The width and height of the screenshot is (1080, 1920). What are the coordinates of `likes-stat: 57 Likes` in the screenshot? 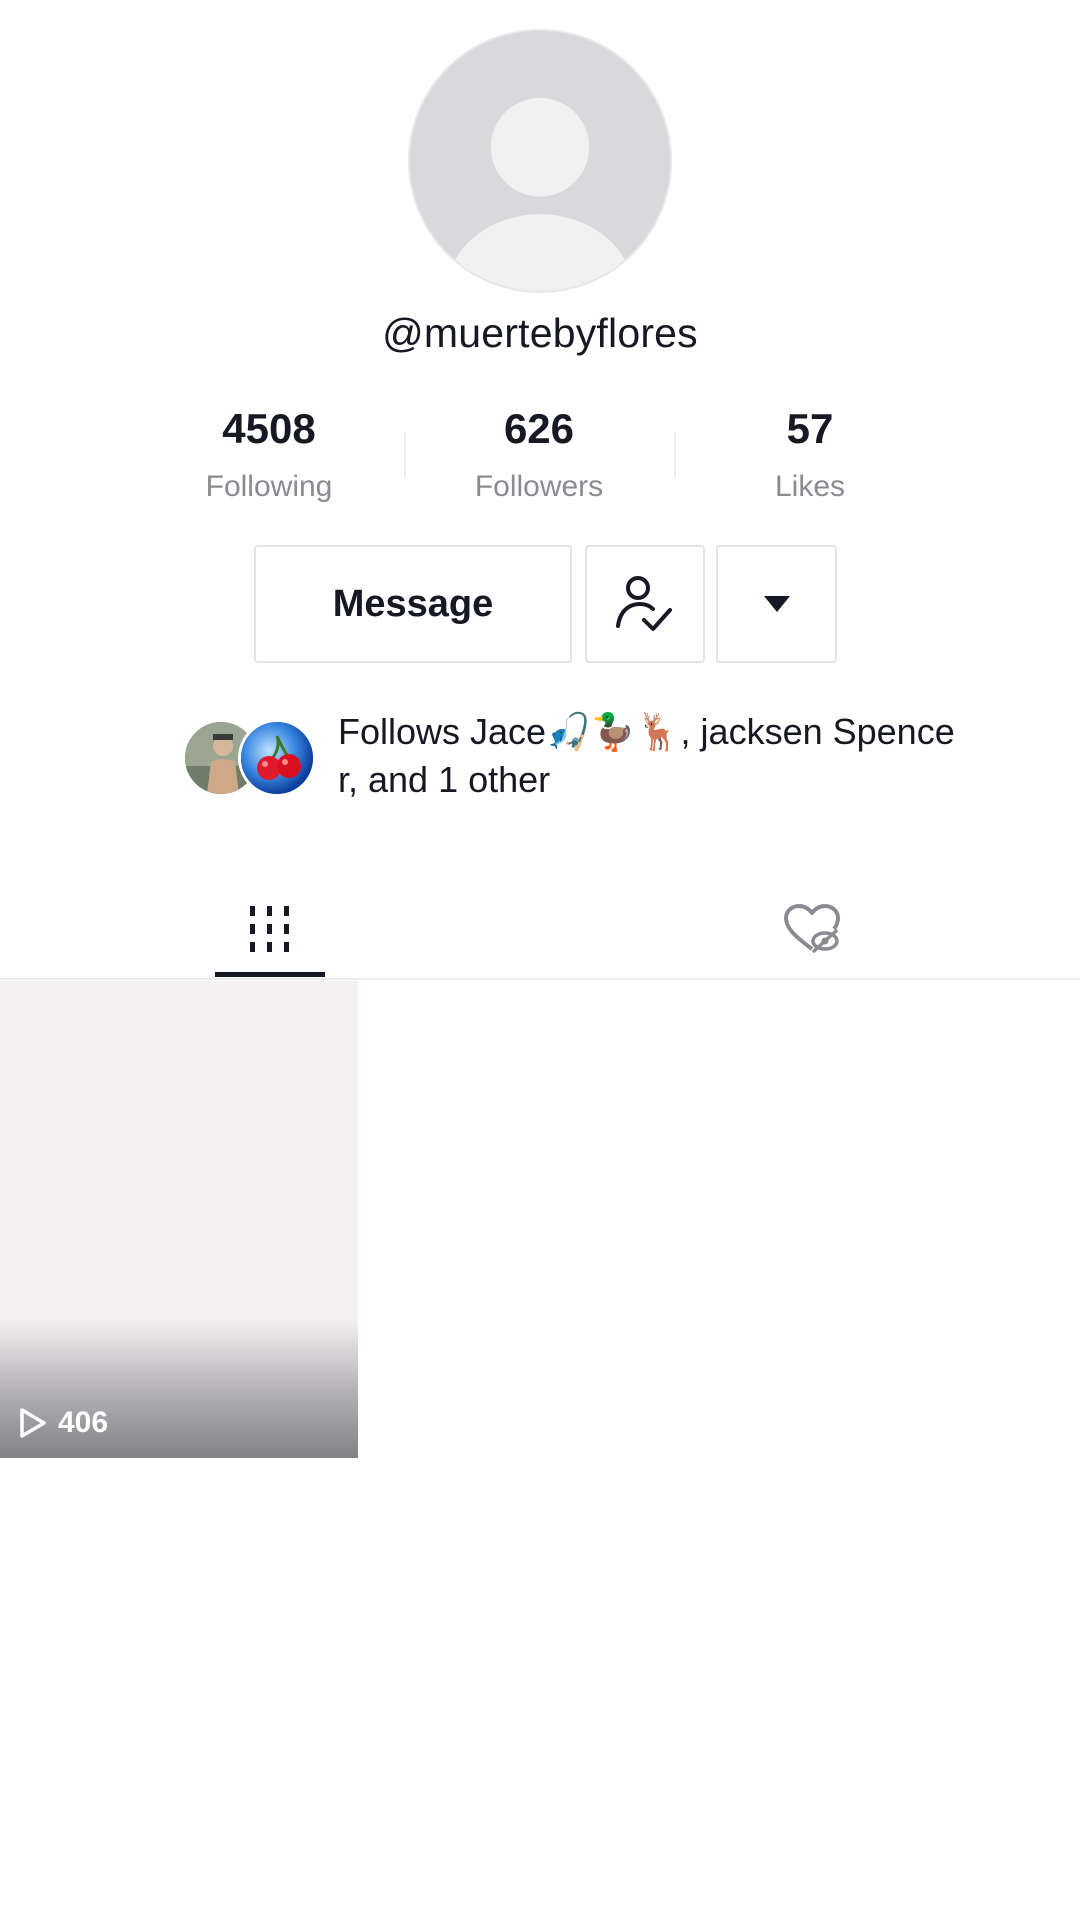 It's located at (810, 458).